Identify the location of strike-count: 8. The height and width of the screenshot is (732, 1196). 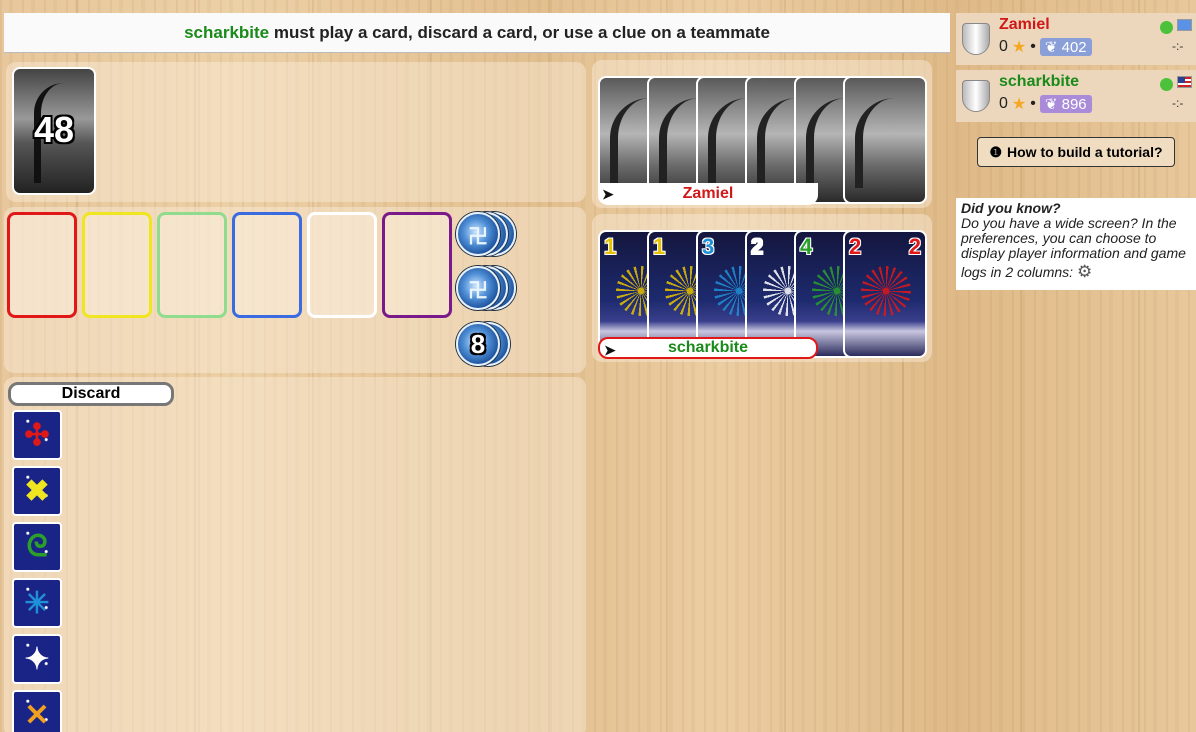
(478, 343).